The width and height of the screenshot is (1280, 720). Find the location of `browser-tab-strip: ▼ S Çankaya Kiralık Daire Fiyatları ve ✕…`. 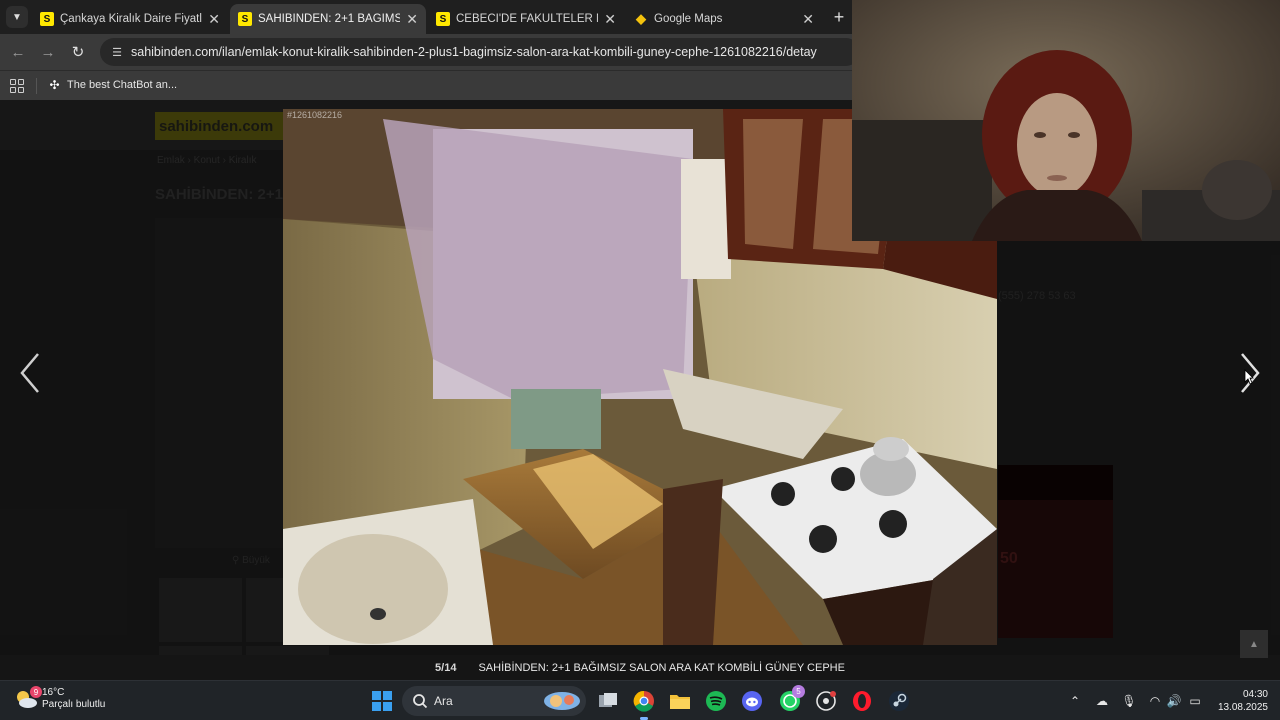

browser-tab-strip: ▼ S Çankaya Kiralık Daire Fiyatları ve ✕… is located at coordinates (426, 17).